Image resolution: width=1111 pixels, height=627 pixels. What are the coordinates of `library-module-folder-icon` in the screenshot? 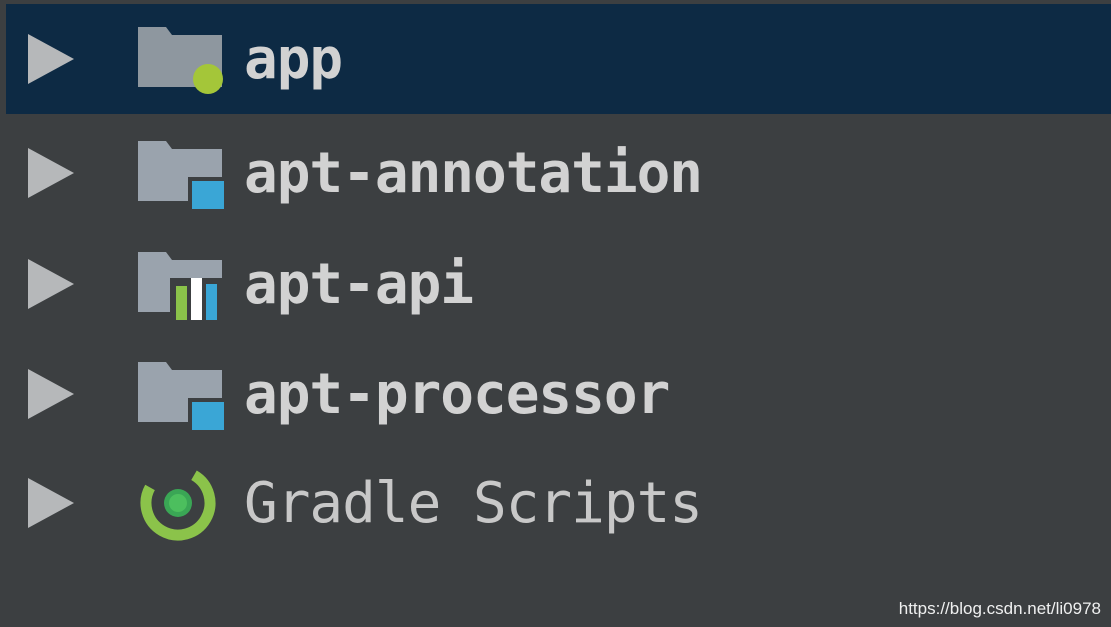 It's located at (182, 286).